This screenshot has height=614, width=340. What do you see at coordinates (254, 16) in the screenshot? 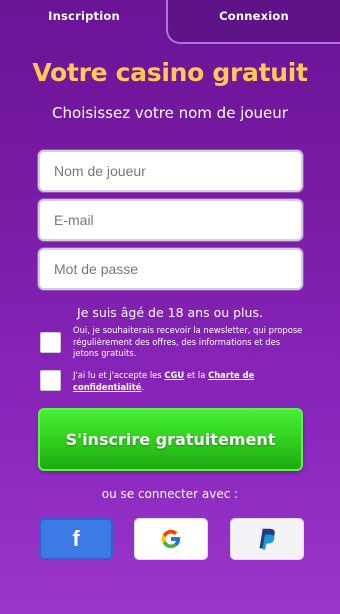
I see `tab-login-label: Connexion` at bounding box center [254, 16].